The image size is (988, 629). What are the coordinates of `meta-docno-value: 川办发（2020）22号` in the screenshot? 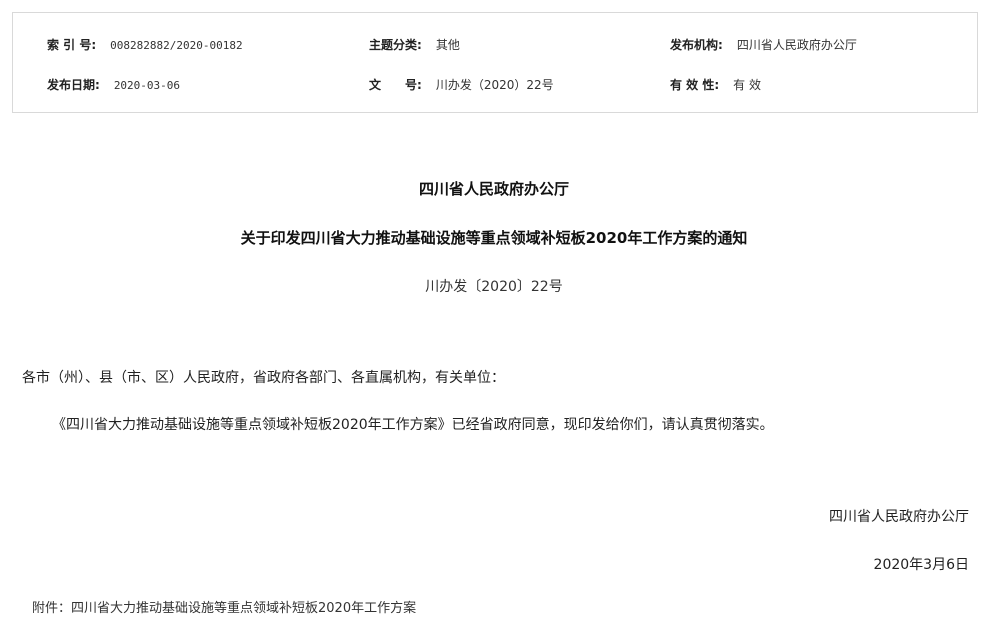 It's located at (494, 85).